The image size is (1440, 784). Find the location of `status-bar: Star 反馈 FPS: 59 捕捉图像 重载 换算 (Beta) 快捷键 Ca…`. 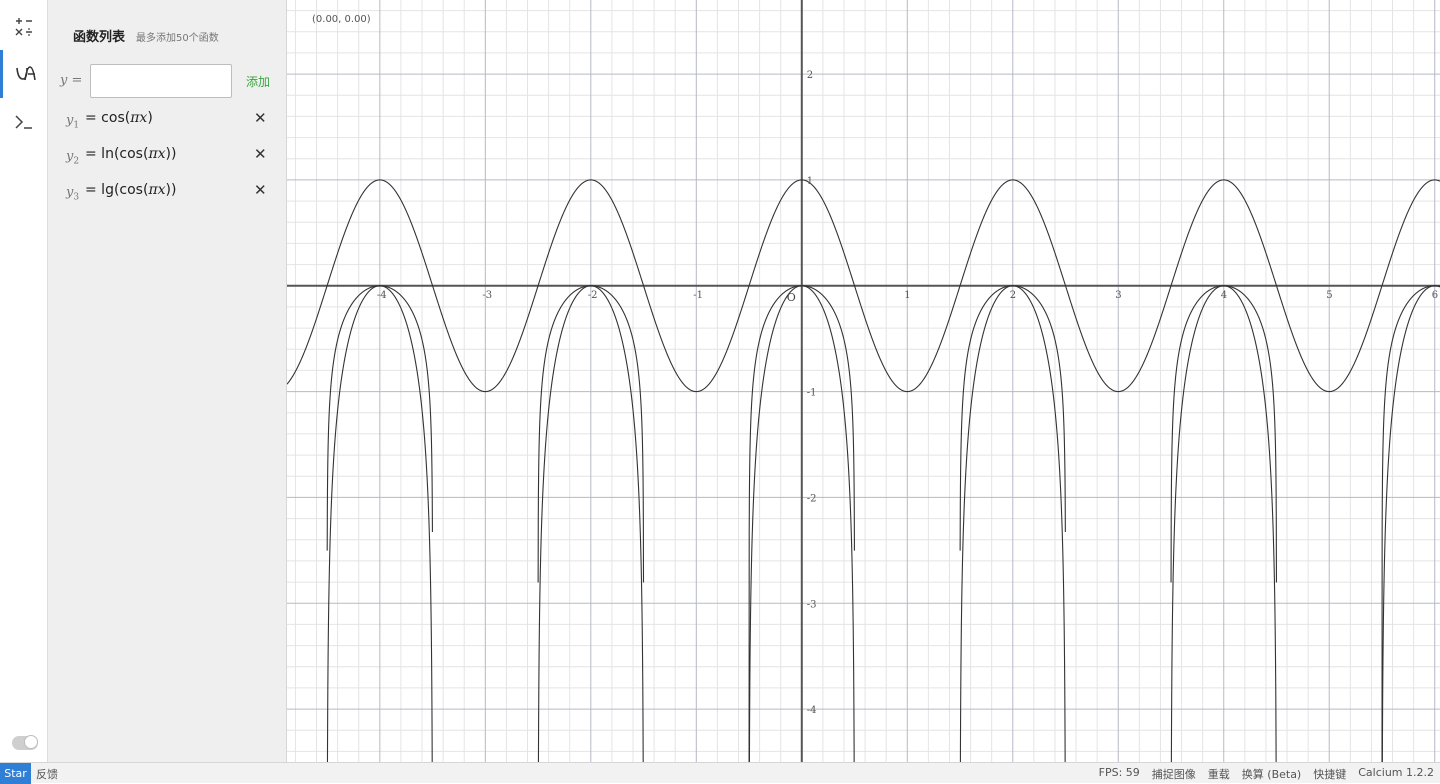

status-bar: Star 反馈 FPS: 59 捕捉图像 重载 换算 (Beta) 快捷键 Ca… is located at coordinates (720, 773).